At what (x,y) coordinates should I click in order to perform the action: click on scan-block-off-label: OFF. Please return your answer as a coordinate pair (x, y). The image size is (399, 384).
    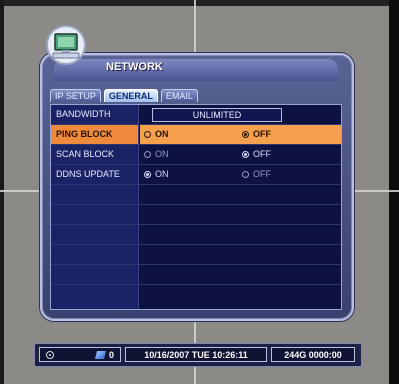
    Looking at the image, I should click on (262, 154).